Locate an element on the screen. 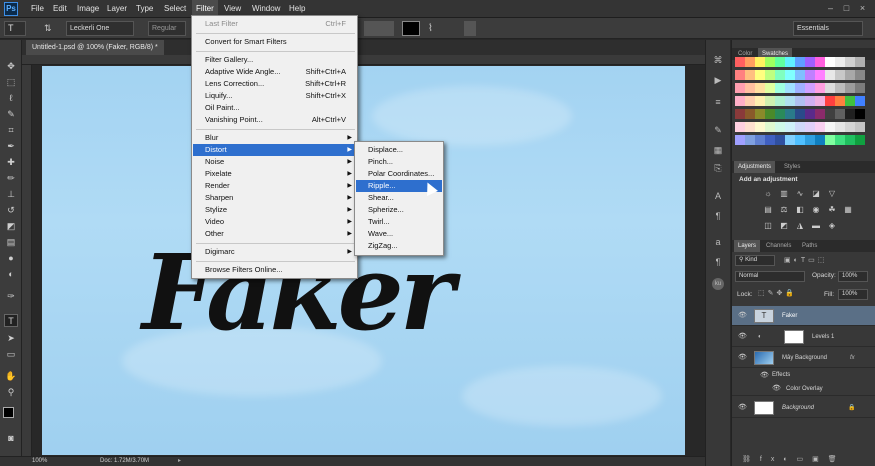 This screenshot has height=466, width=875. paragraph-styles-panel-icon: ¶ is located at coordinates (718, 262).